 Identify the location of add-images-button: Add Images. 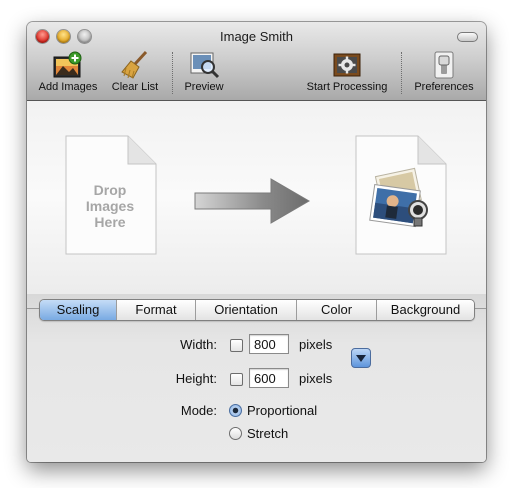
(68, 71).